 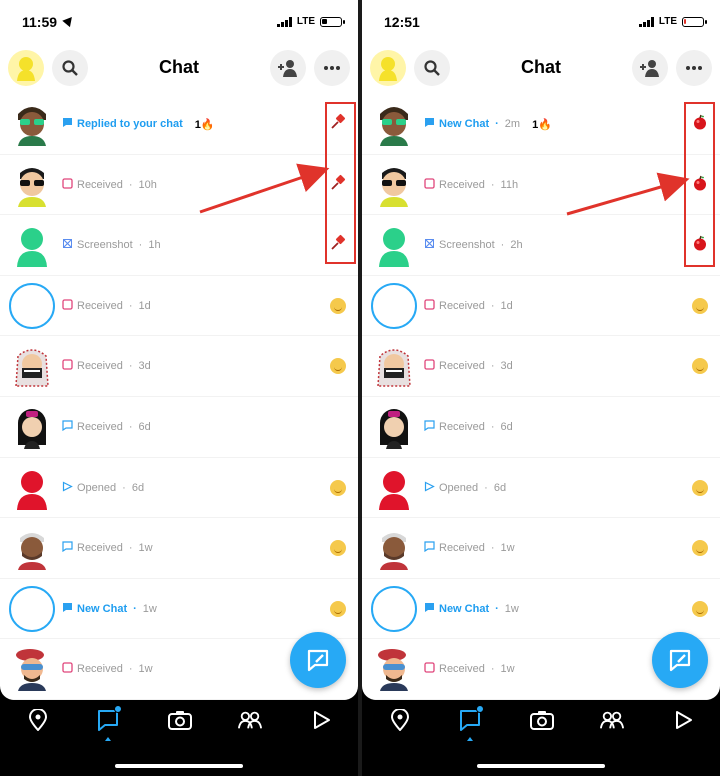 I want to click on chat-filled-icon, so click(x=429, y=609).